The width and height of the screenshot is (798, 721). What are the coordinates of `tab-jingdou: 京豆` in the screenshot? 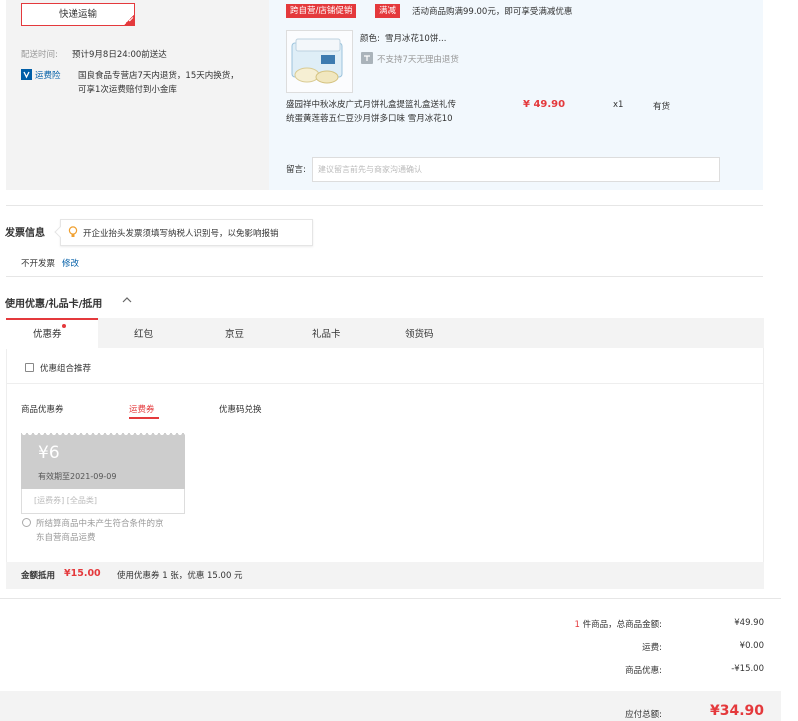 It's located at (234, 333).